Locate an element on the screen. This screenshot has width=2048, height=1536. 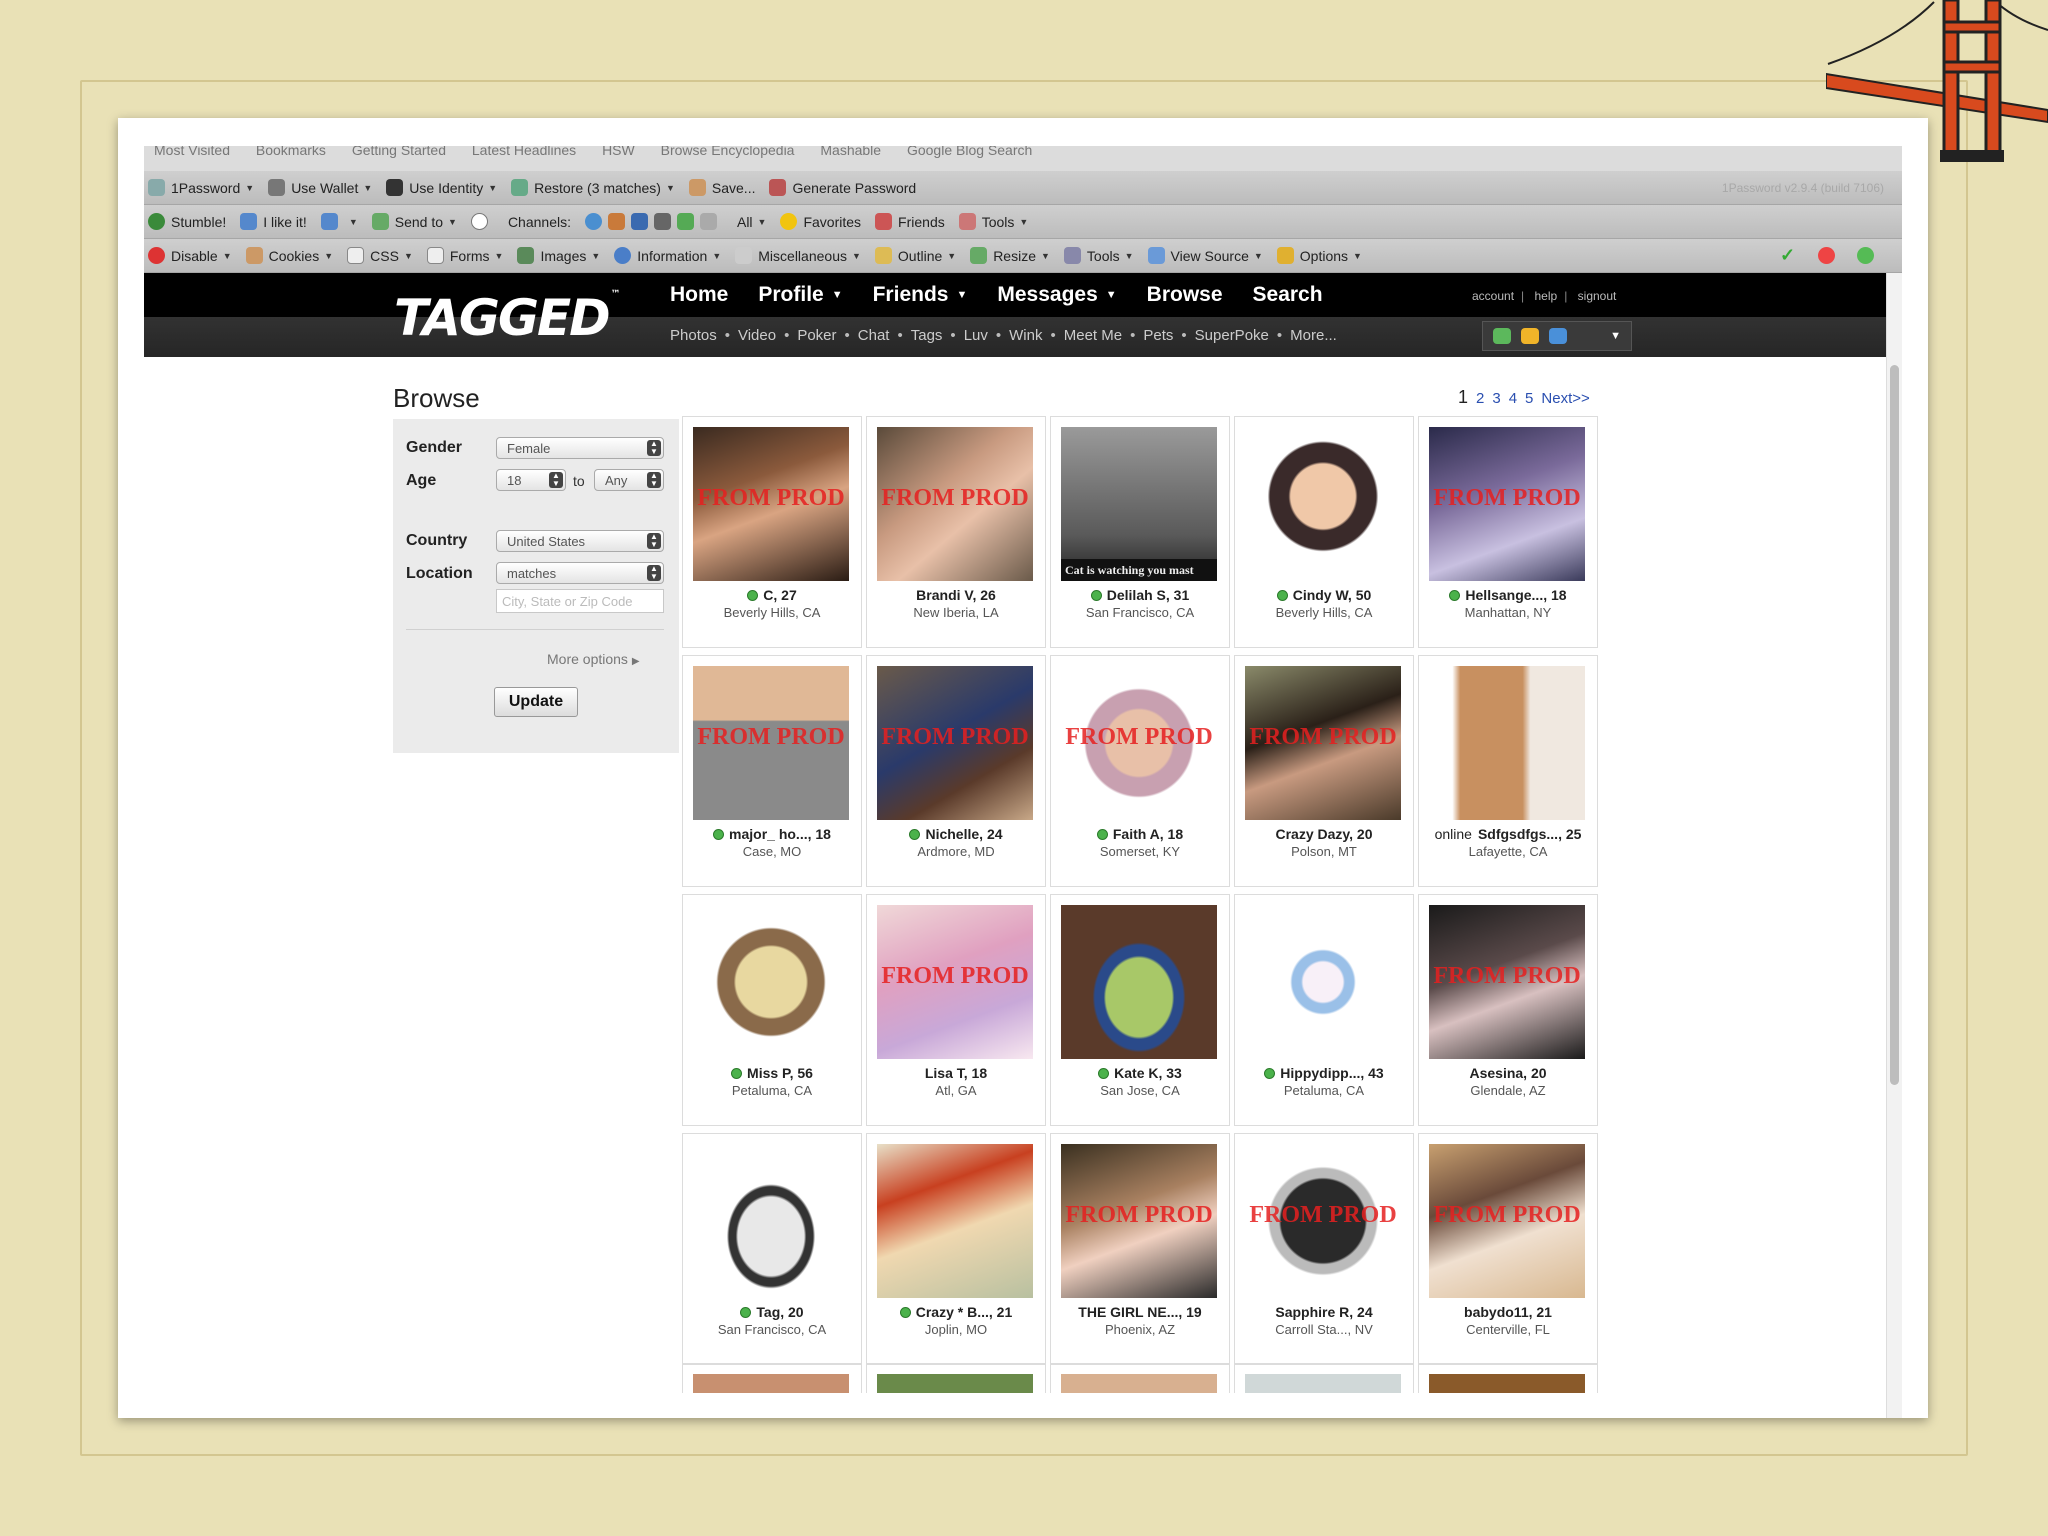
profile-card: online Sdfgsdfgs..., 25 Lafayette, CA is located at coordinates (1508, 771).